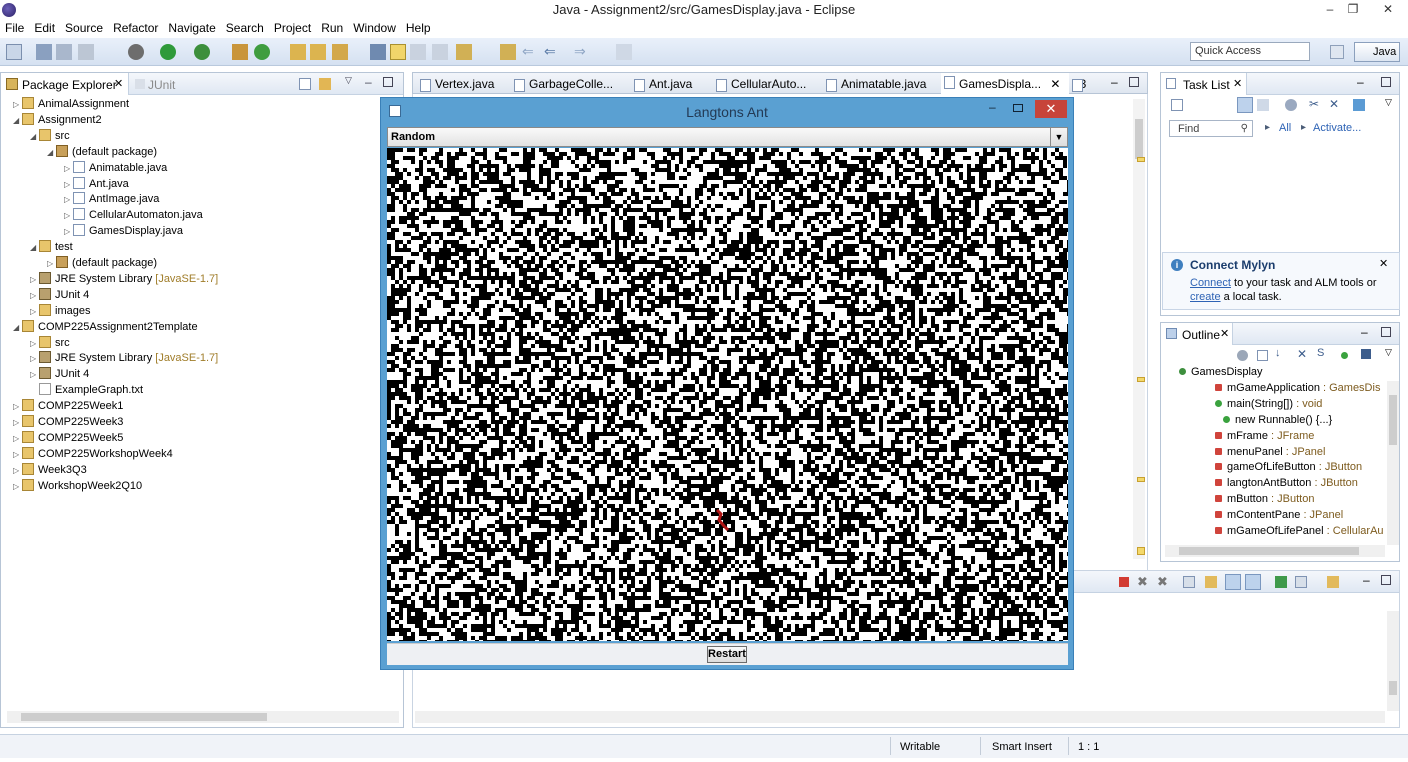  I want to click on open-console-icon, so click(1333, 582).